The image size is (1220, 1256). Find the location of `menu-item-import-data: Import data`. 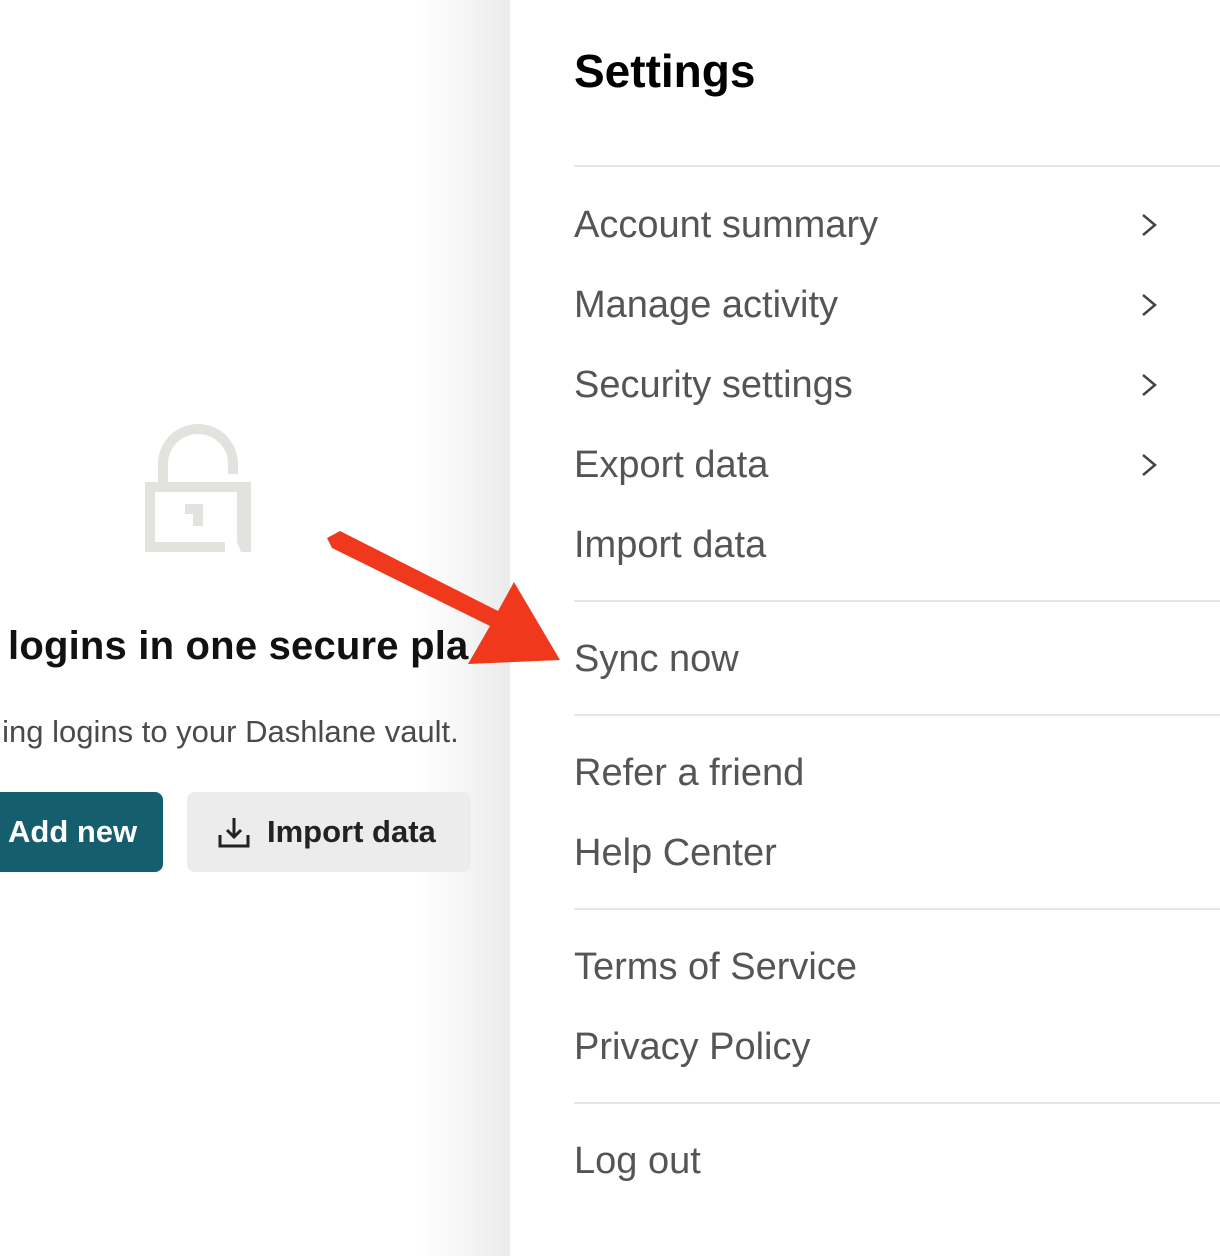

menu-item-import-data: Import data is located at coordinates (867, 545).